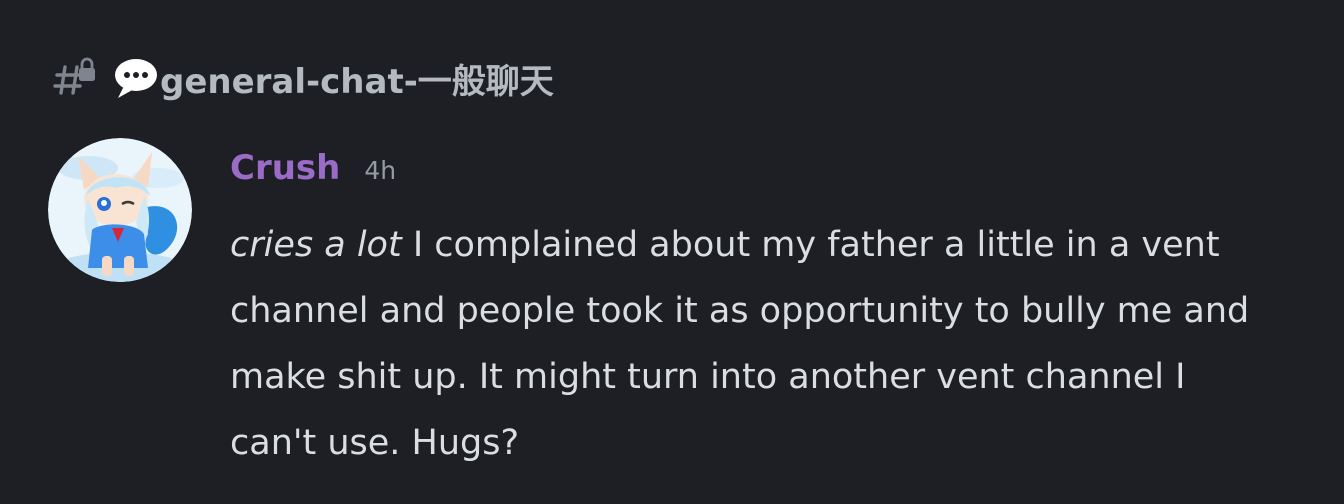  What do you see at coordinates (75, 78) in the screenshot?
I see `locked-hash-icon` at bounding box center [75, 78].